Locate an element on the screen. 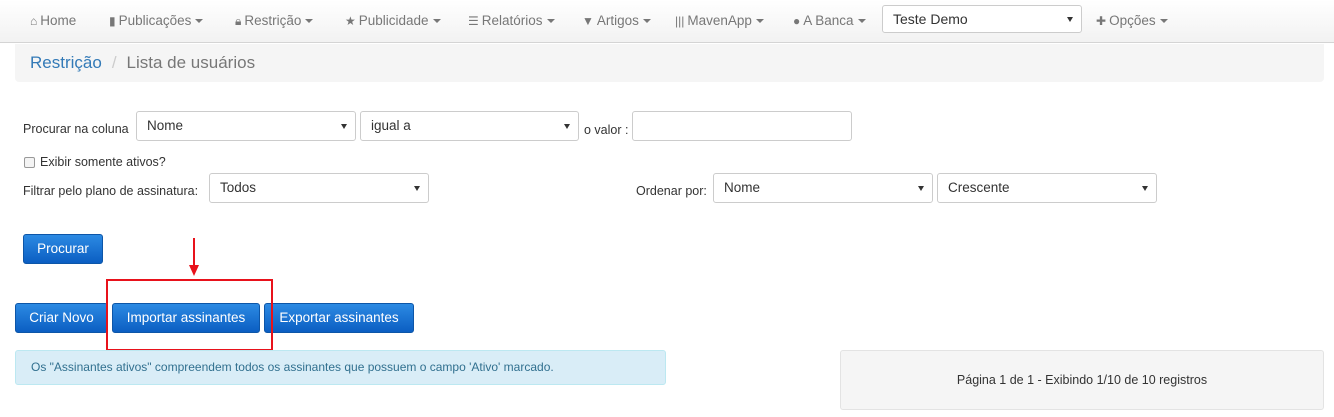 This screenshot has width=1334, height=417. lock-icon: 🔒︎ is located at coordinates (238, 21).